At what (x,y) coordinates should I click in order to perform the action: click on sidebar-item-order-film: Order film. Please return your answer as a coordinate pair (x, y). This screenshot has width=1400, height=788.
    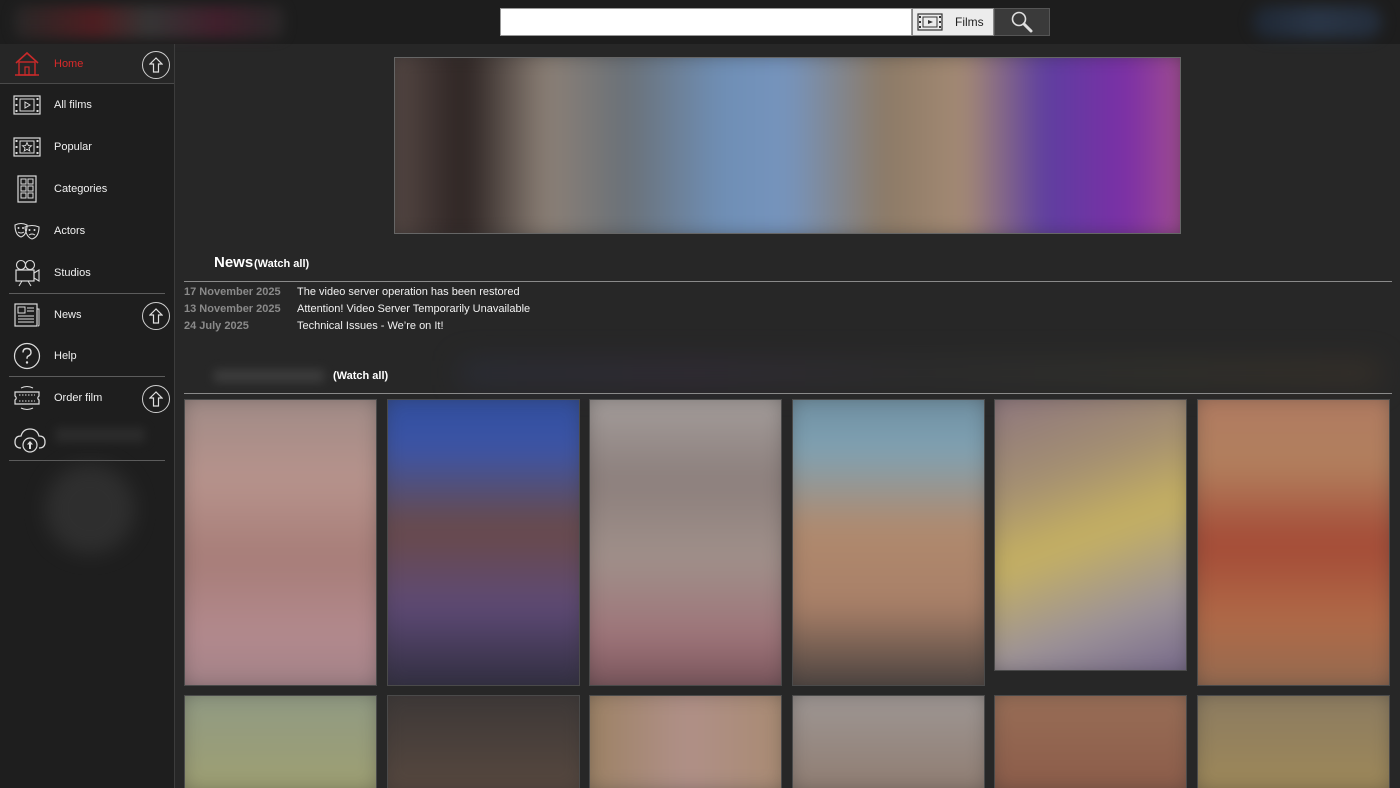
    Looking at the image, I should click on (87, 398).